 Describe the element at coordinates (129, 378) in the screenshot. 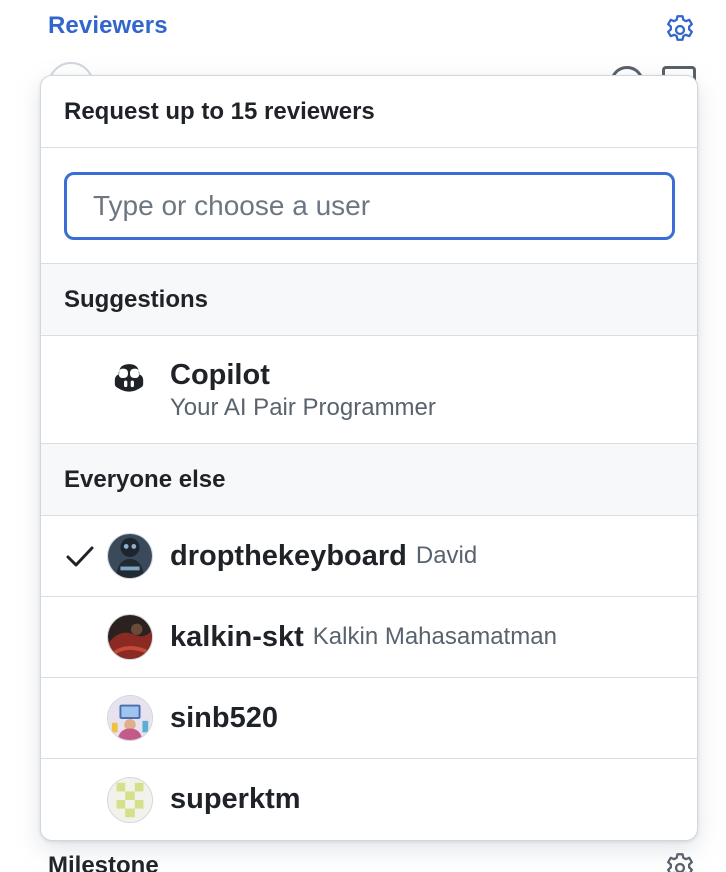

I see `copilot-icon` at that location.